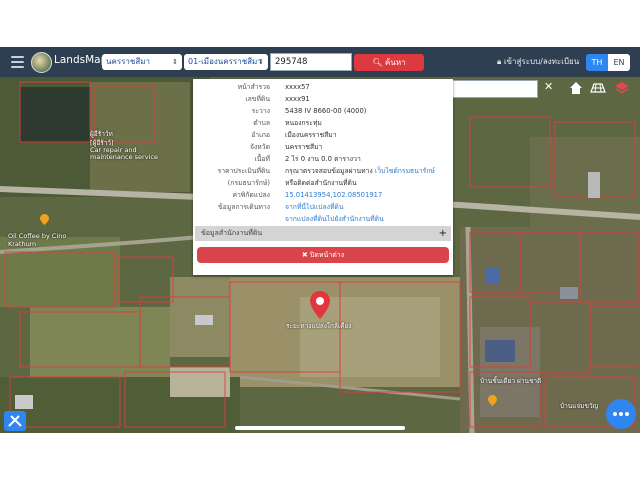  I want to click on tools-icon, so click(15, 421).